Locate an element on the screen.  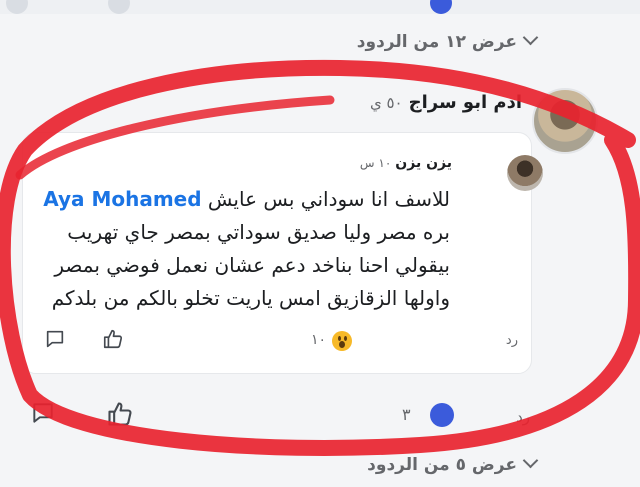
wow-reaction-icon is located at coordinates (342, 341).